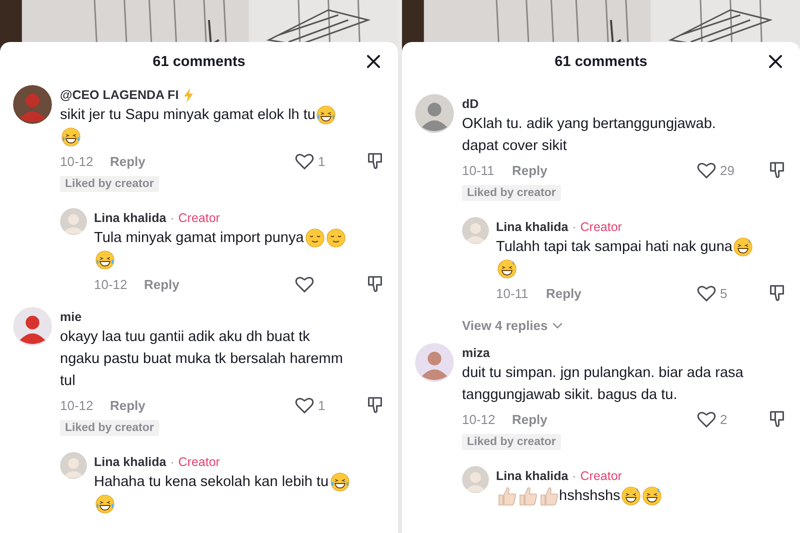  Describe the element at coordinates (211, 482) in the screenshot. I see `comment-text: Hahaha tu kena sekolah kan lebih tu` at that location.